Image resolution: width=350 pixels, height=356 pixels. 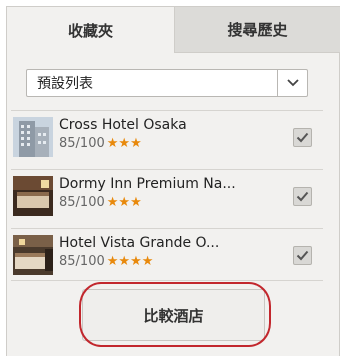 I want to click on star-rating: ★ ★ ★ ★, so click(x=130, y=261).